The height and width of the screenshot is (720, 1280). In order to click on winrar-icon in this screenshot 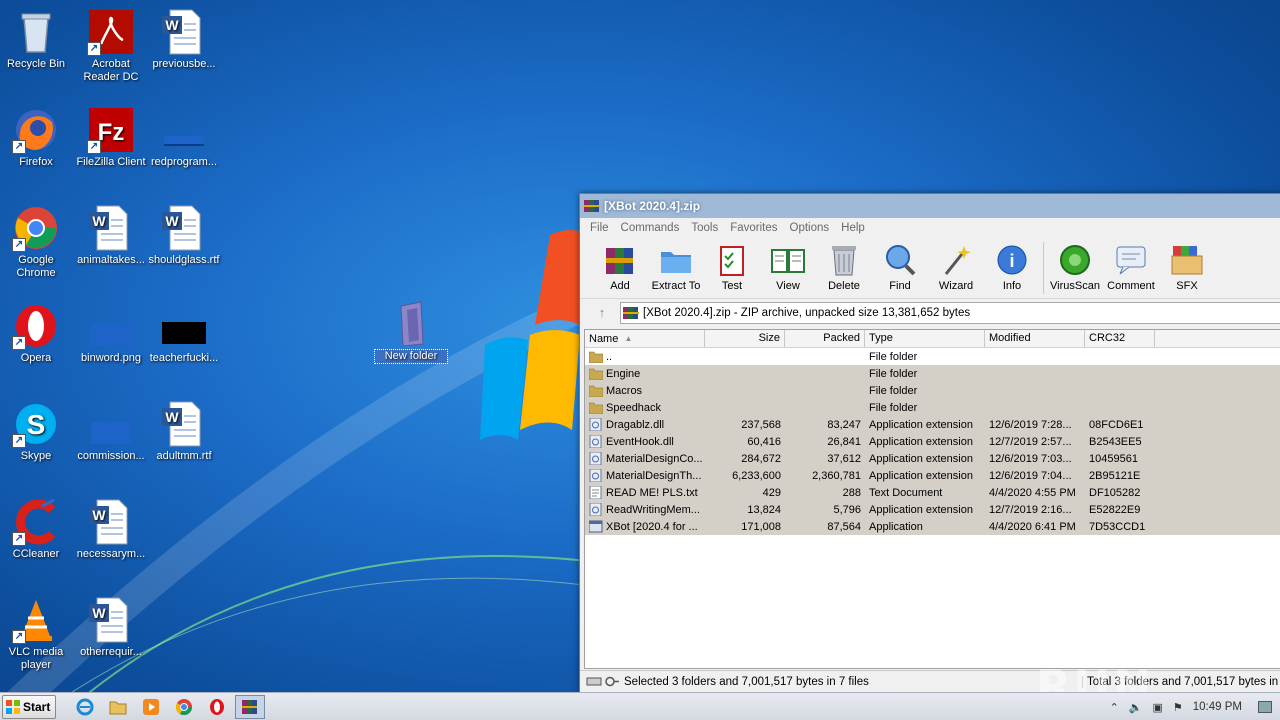, I will do `click(249, 706)`.